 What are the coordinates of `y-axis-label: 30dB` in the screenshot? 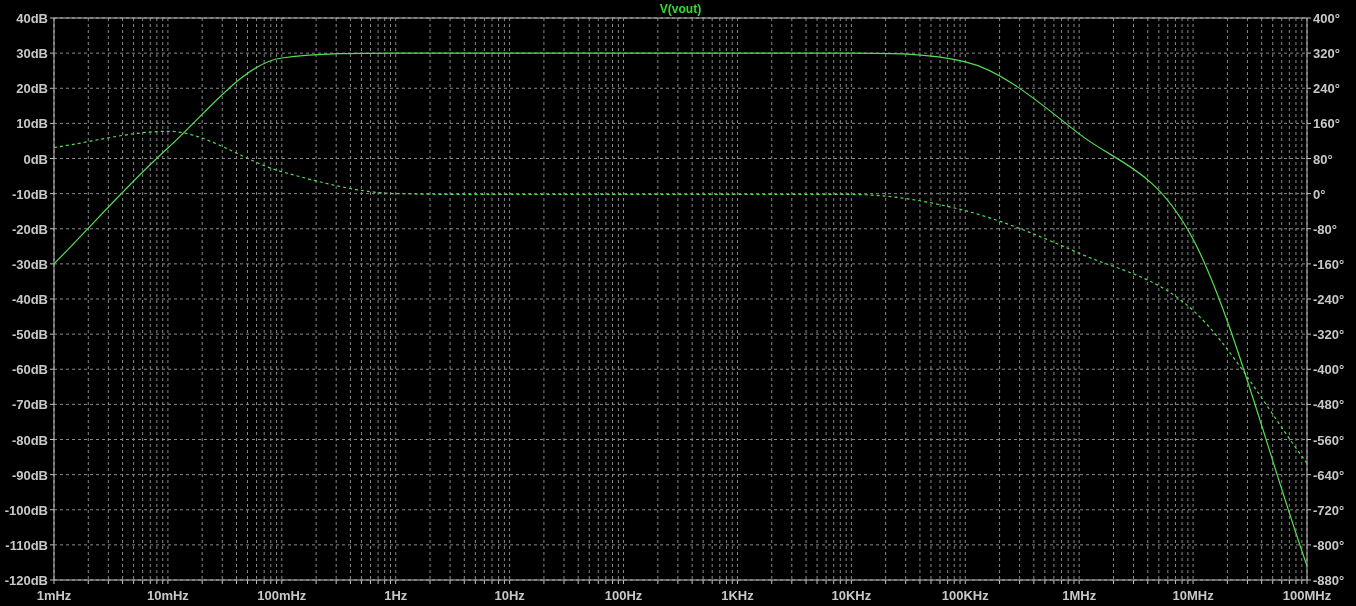 It's located at (32, 54).